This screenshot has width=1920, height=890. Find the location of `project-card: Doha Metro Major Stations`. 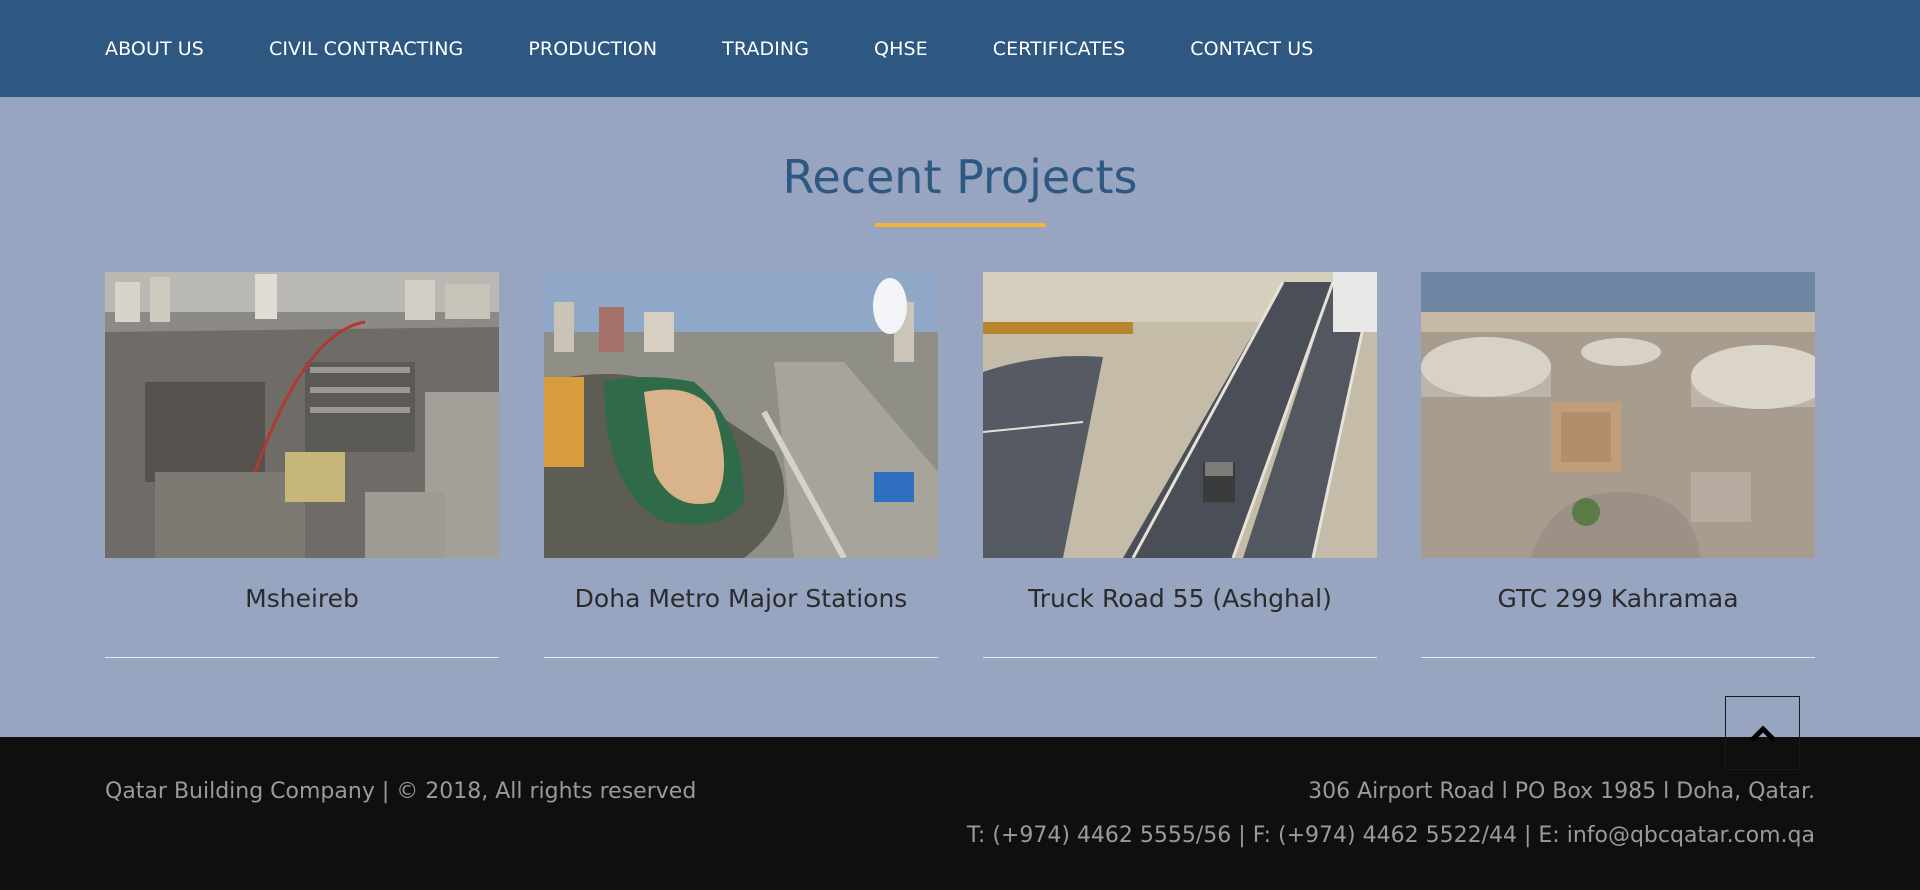

project-card: Doha Metro Major Stations is located at coordinates (741, 465).